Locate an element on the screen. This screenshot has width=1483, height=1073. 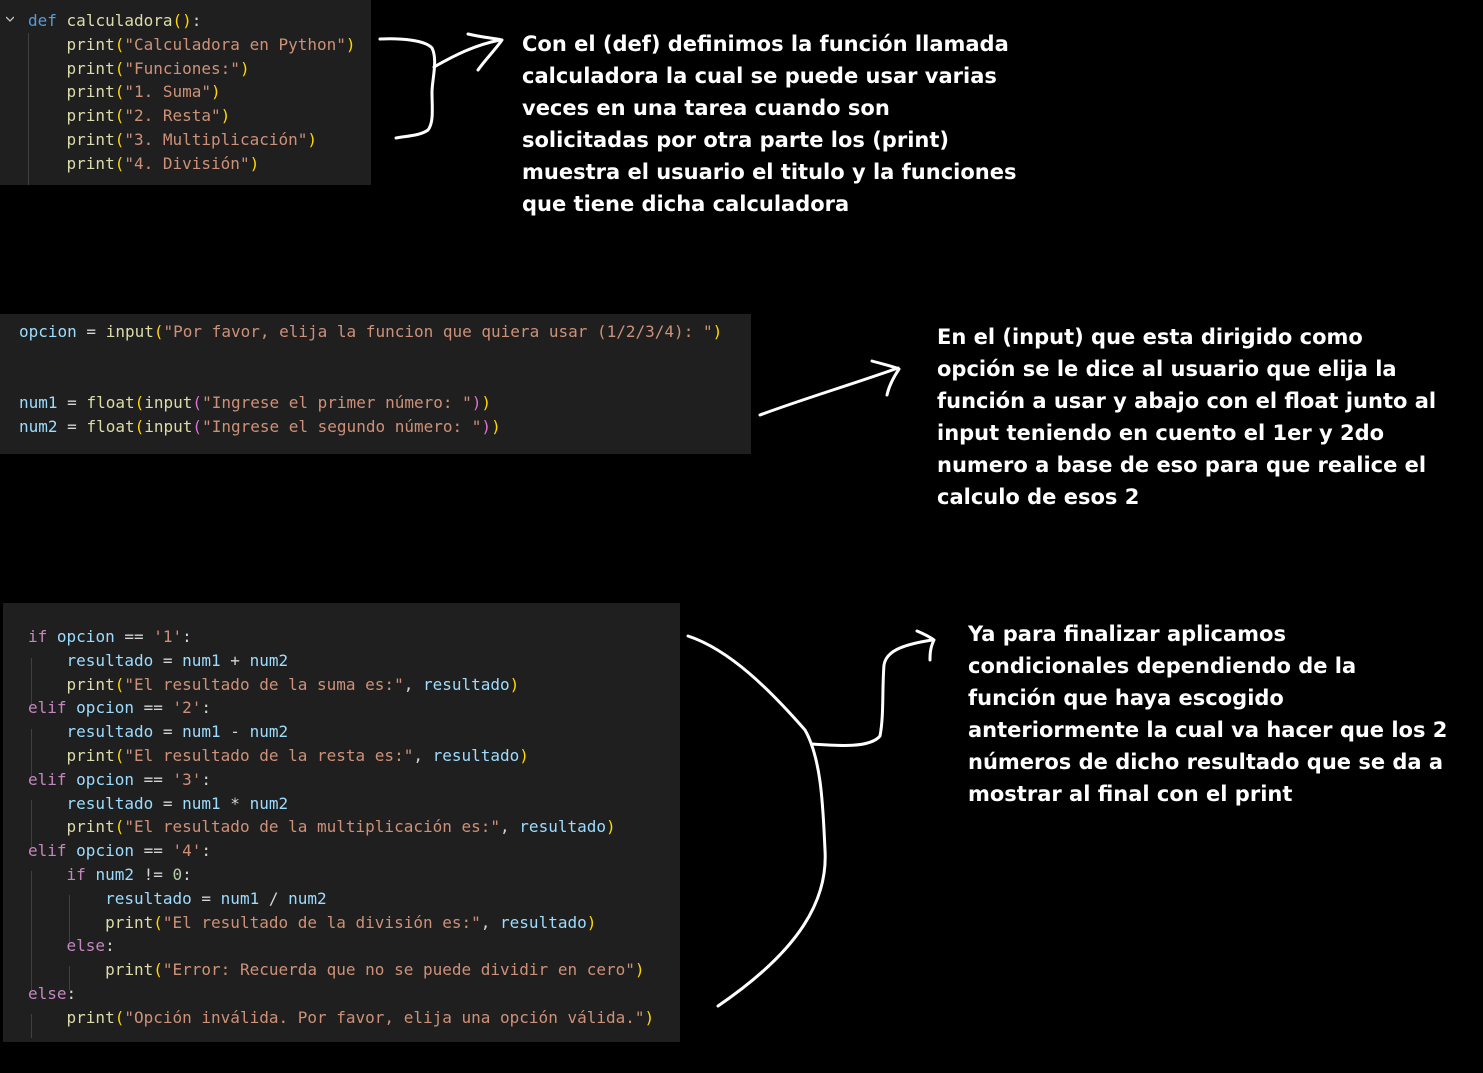
brace-def is located at coordinates (407, 88).